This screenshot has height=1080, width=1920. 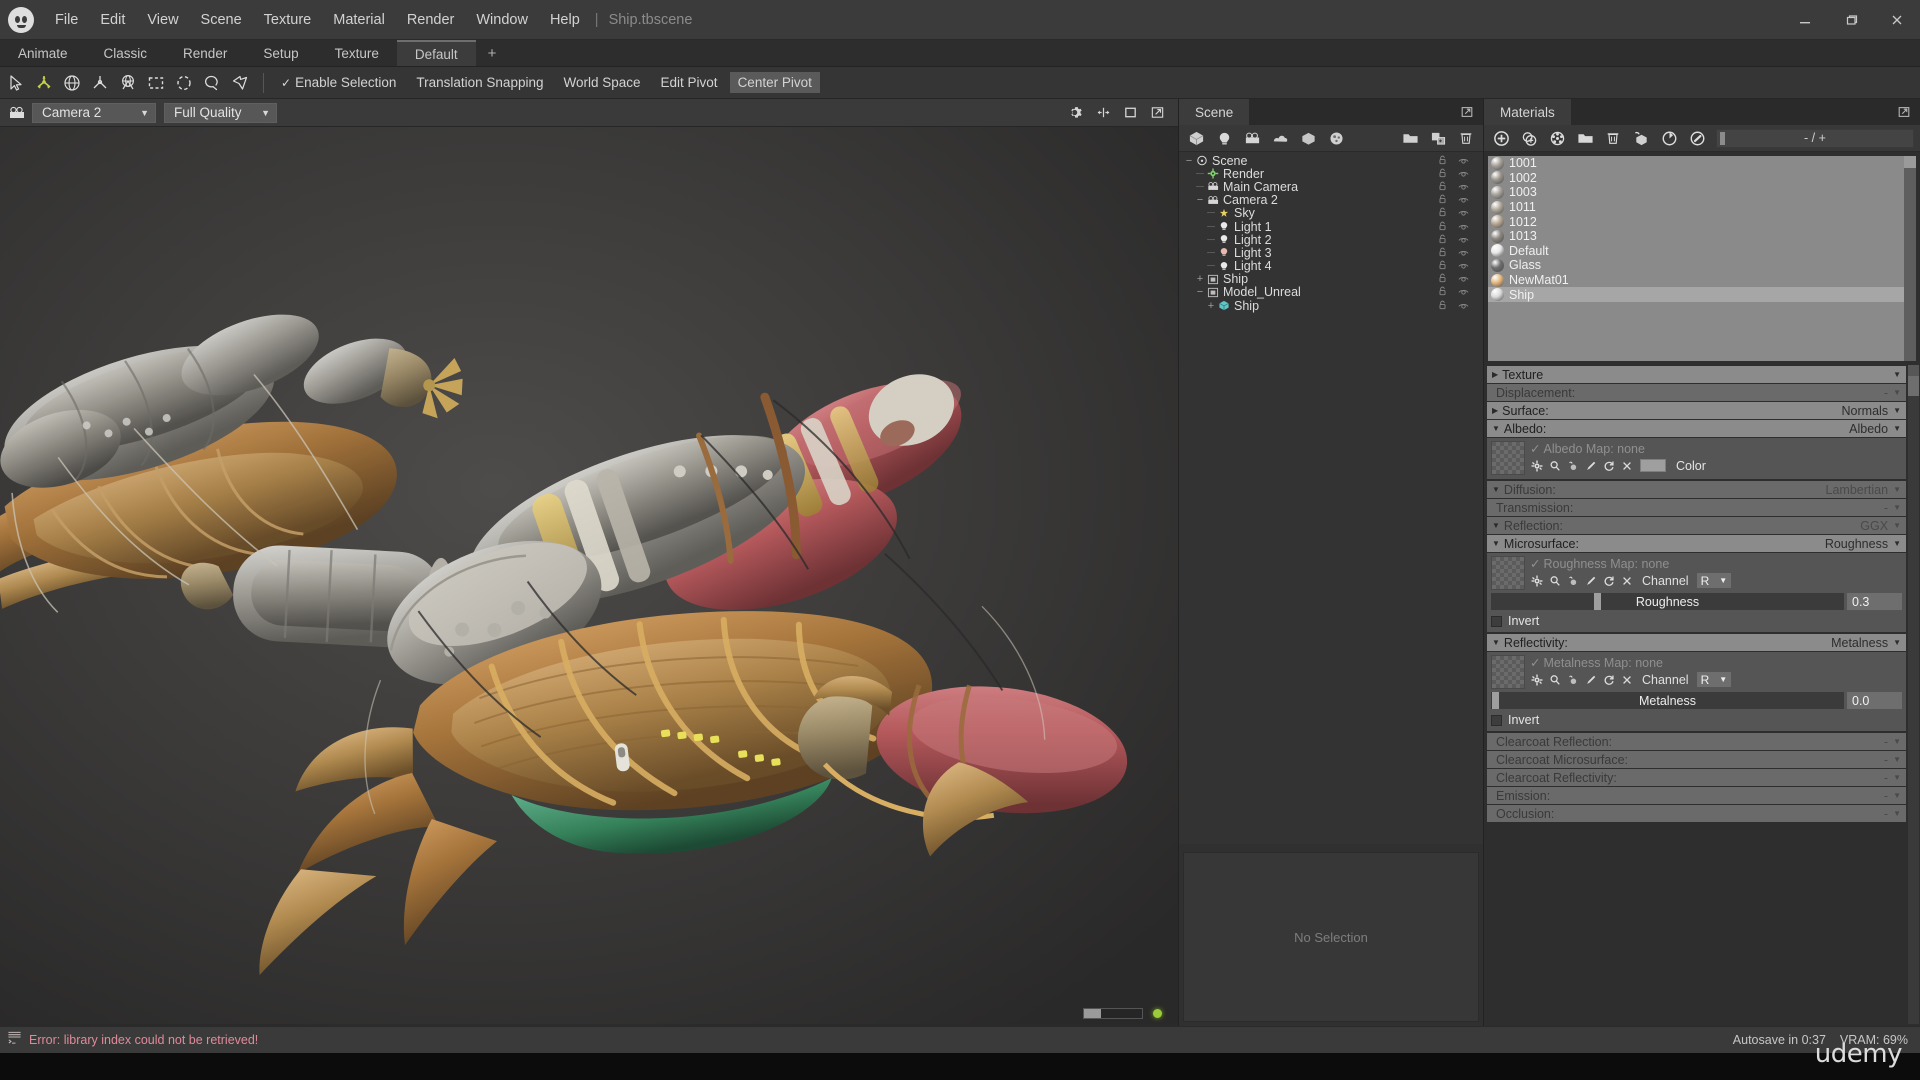 I want to click on material-list-item: 1013, so click(x=1696, y=236).